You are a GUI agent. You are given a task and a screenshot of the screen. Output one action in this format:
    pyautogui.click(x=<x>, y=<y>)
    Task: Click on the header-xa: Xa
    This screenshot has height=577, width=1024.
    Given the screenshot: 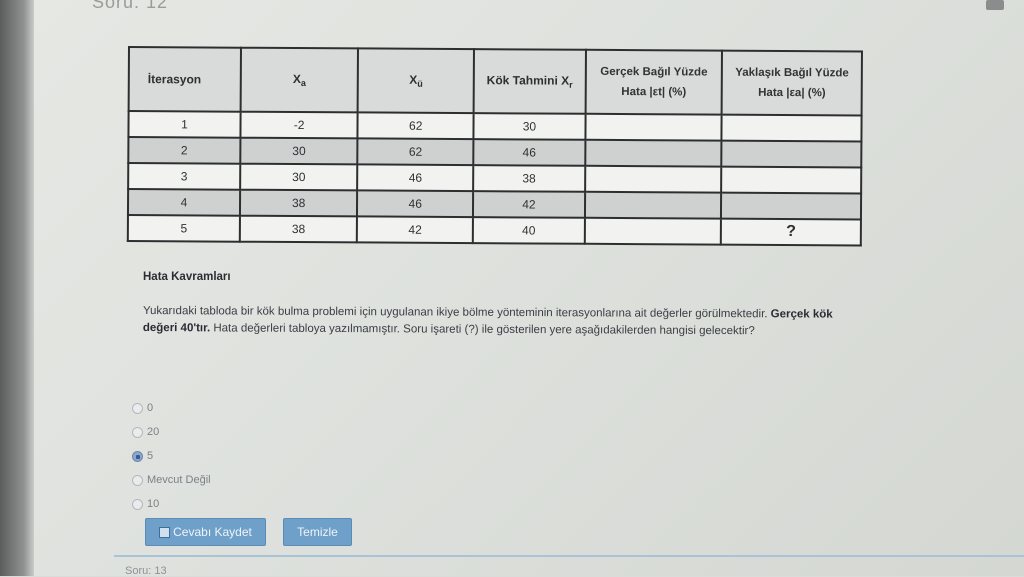 What is the action you would take?
    pyautogui.click(x=299, y=80)
    